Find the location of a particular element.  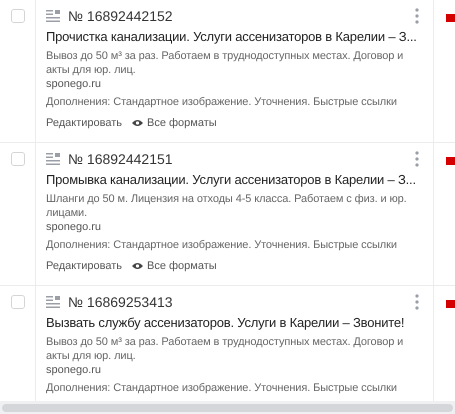

ad-number: № 16892442151 is located at coordinates (120, 159).